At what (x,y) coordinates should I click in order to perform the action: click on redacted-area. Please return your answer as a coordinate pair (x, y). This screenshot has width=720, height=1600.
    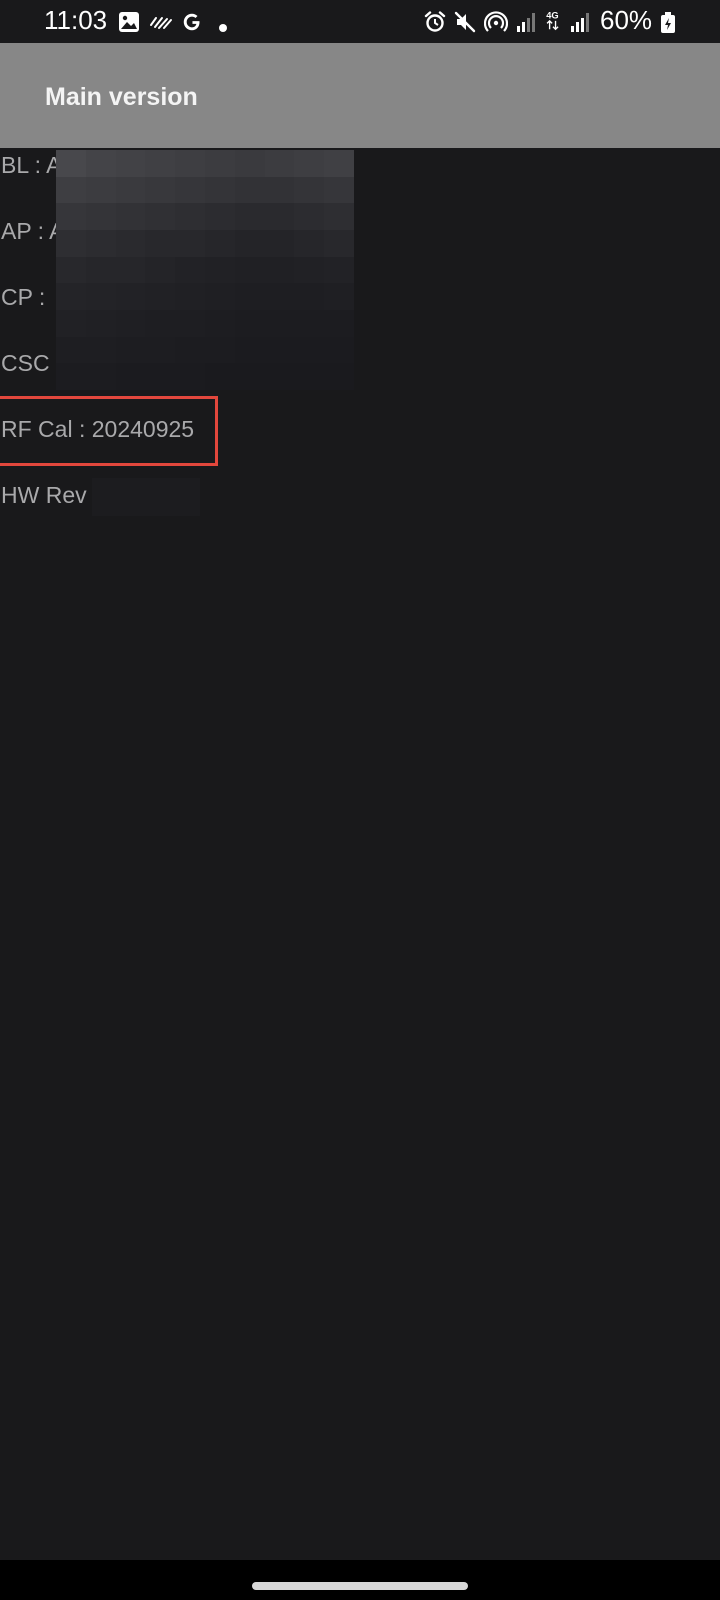
    Looking at the image, I should click on (205, 270).